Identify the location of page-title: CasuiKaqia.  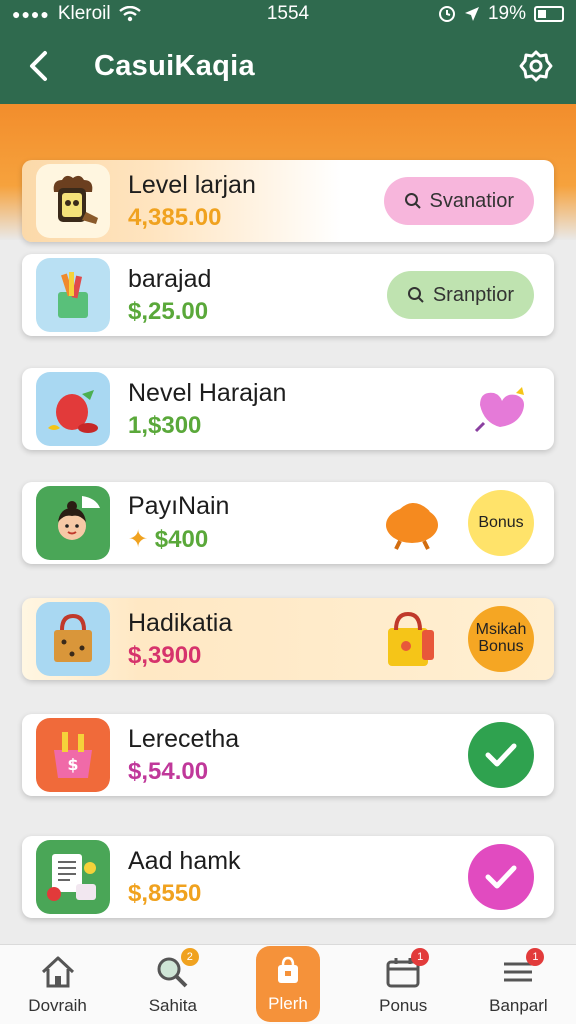
(174, 65).